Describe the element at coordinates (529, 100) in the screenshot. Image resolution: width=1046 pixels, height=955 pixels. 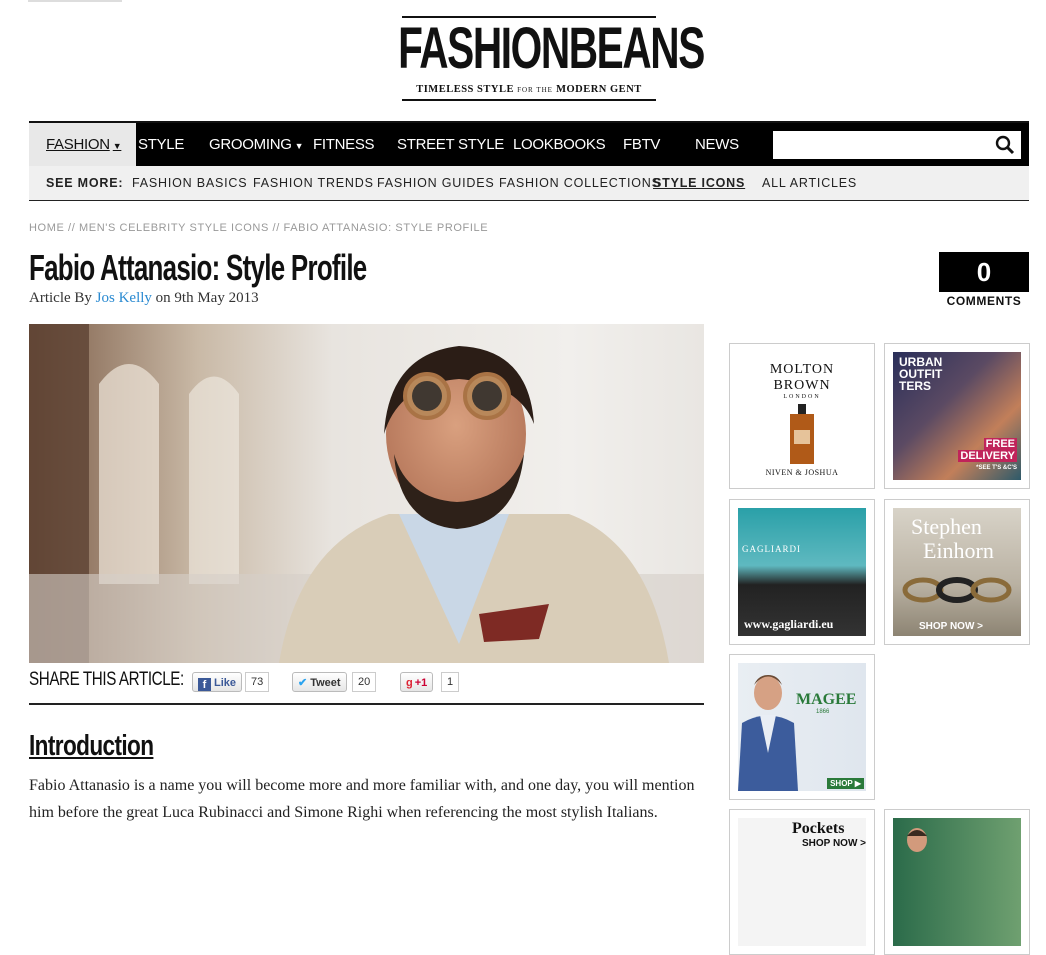
I see `logo-rule-bottom` at that location.